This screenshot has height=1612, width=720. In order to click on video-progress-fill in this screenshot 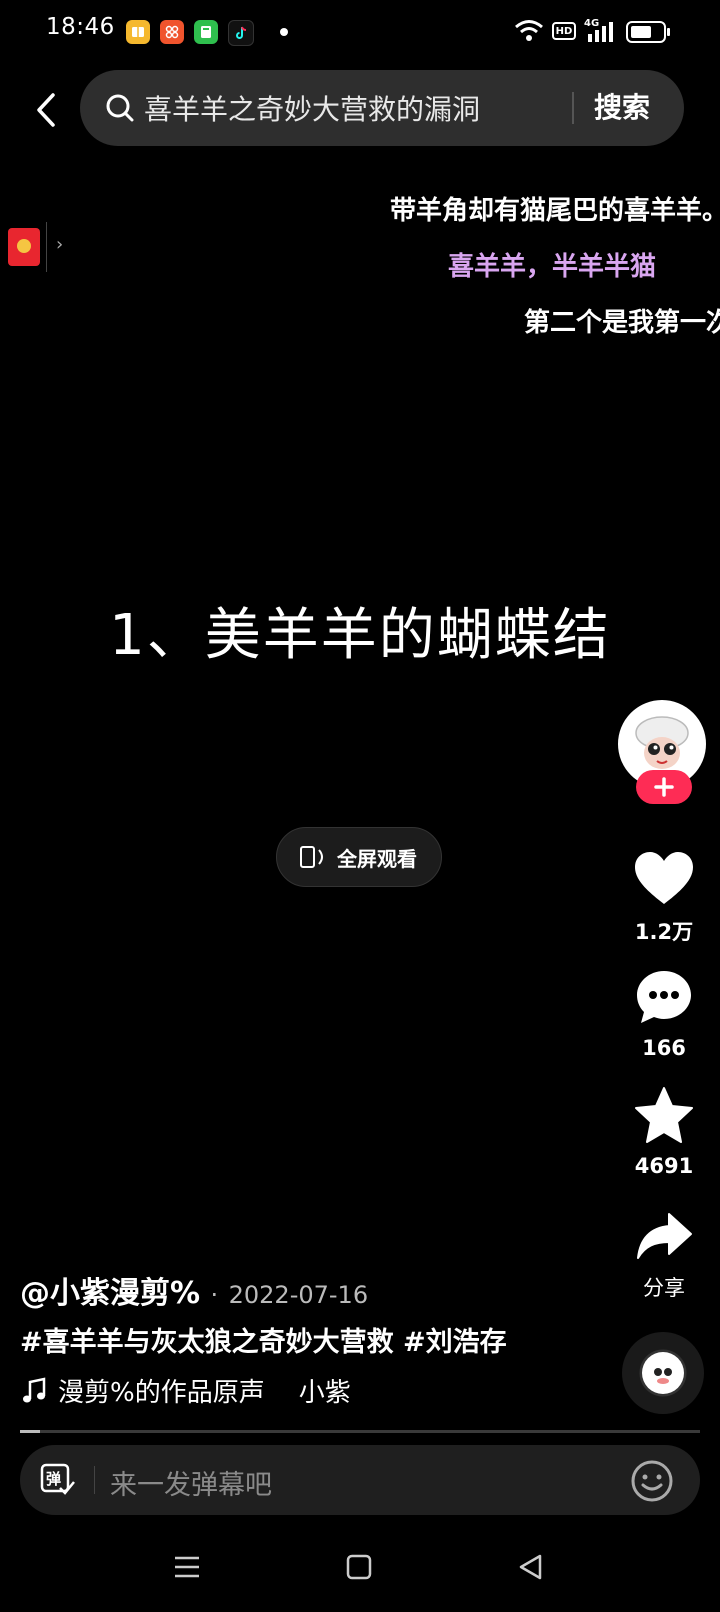, I will do `click(30, 1431)`.